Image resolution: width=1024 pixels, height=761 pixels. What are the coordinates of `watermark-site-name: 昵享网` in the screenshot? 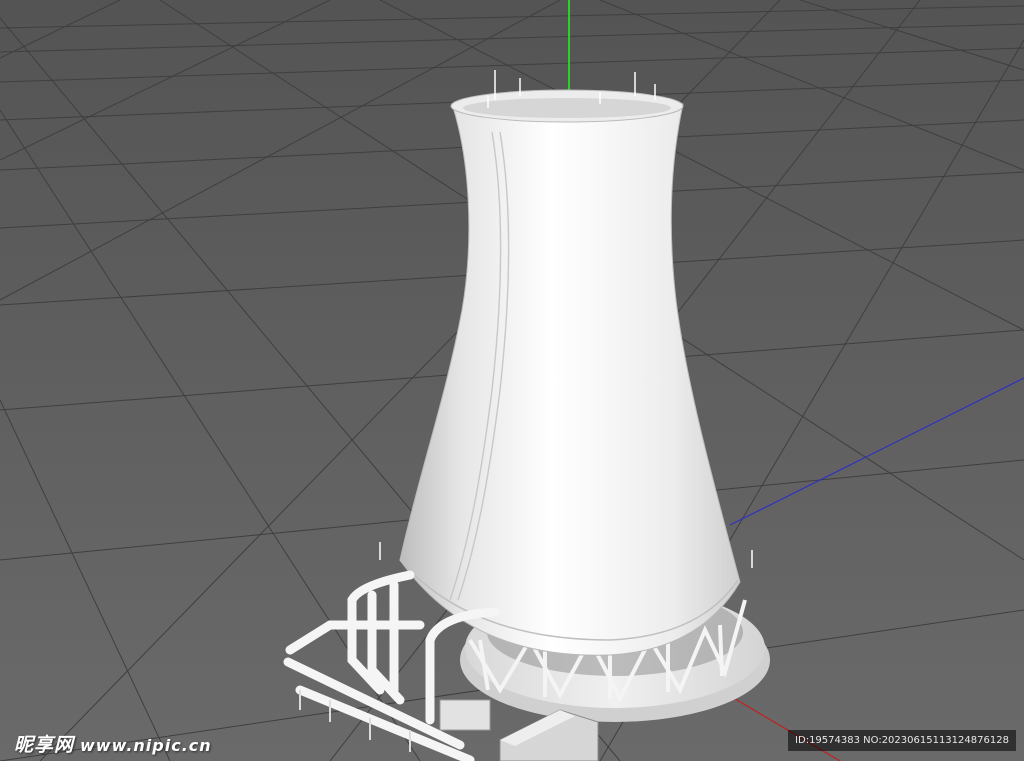 It's located at (44, 745).